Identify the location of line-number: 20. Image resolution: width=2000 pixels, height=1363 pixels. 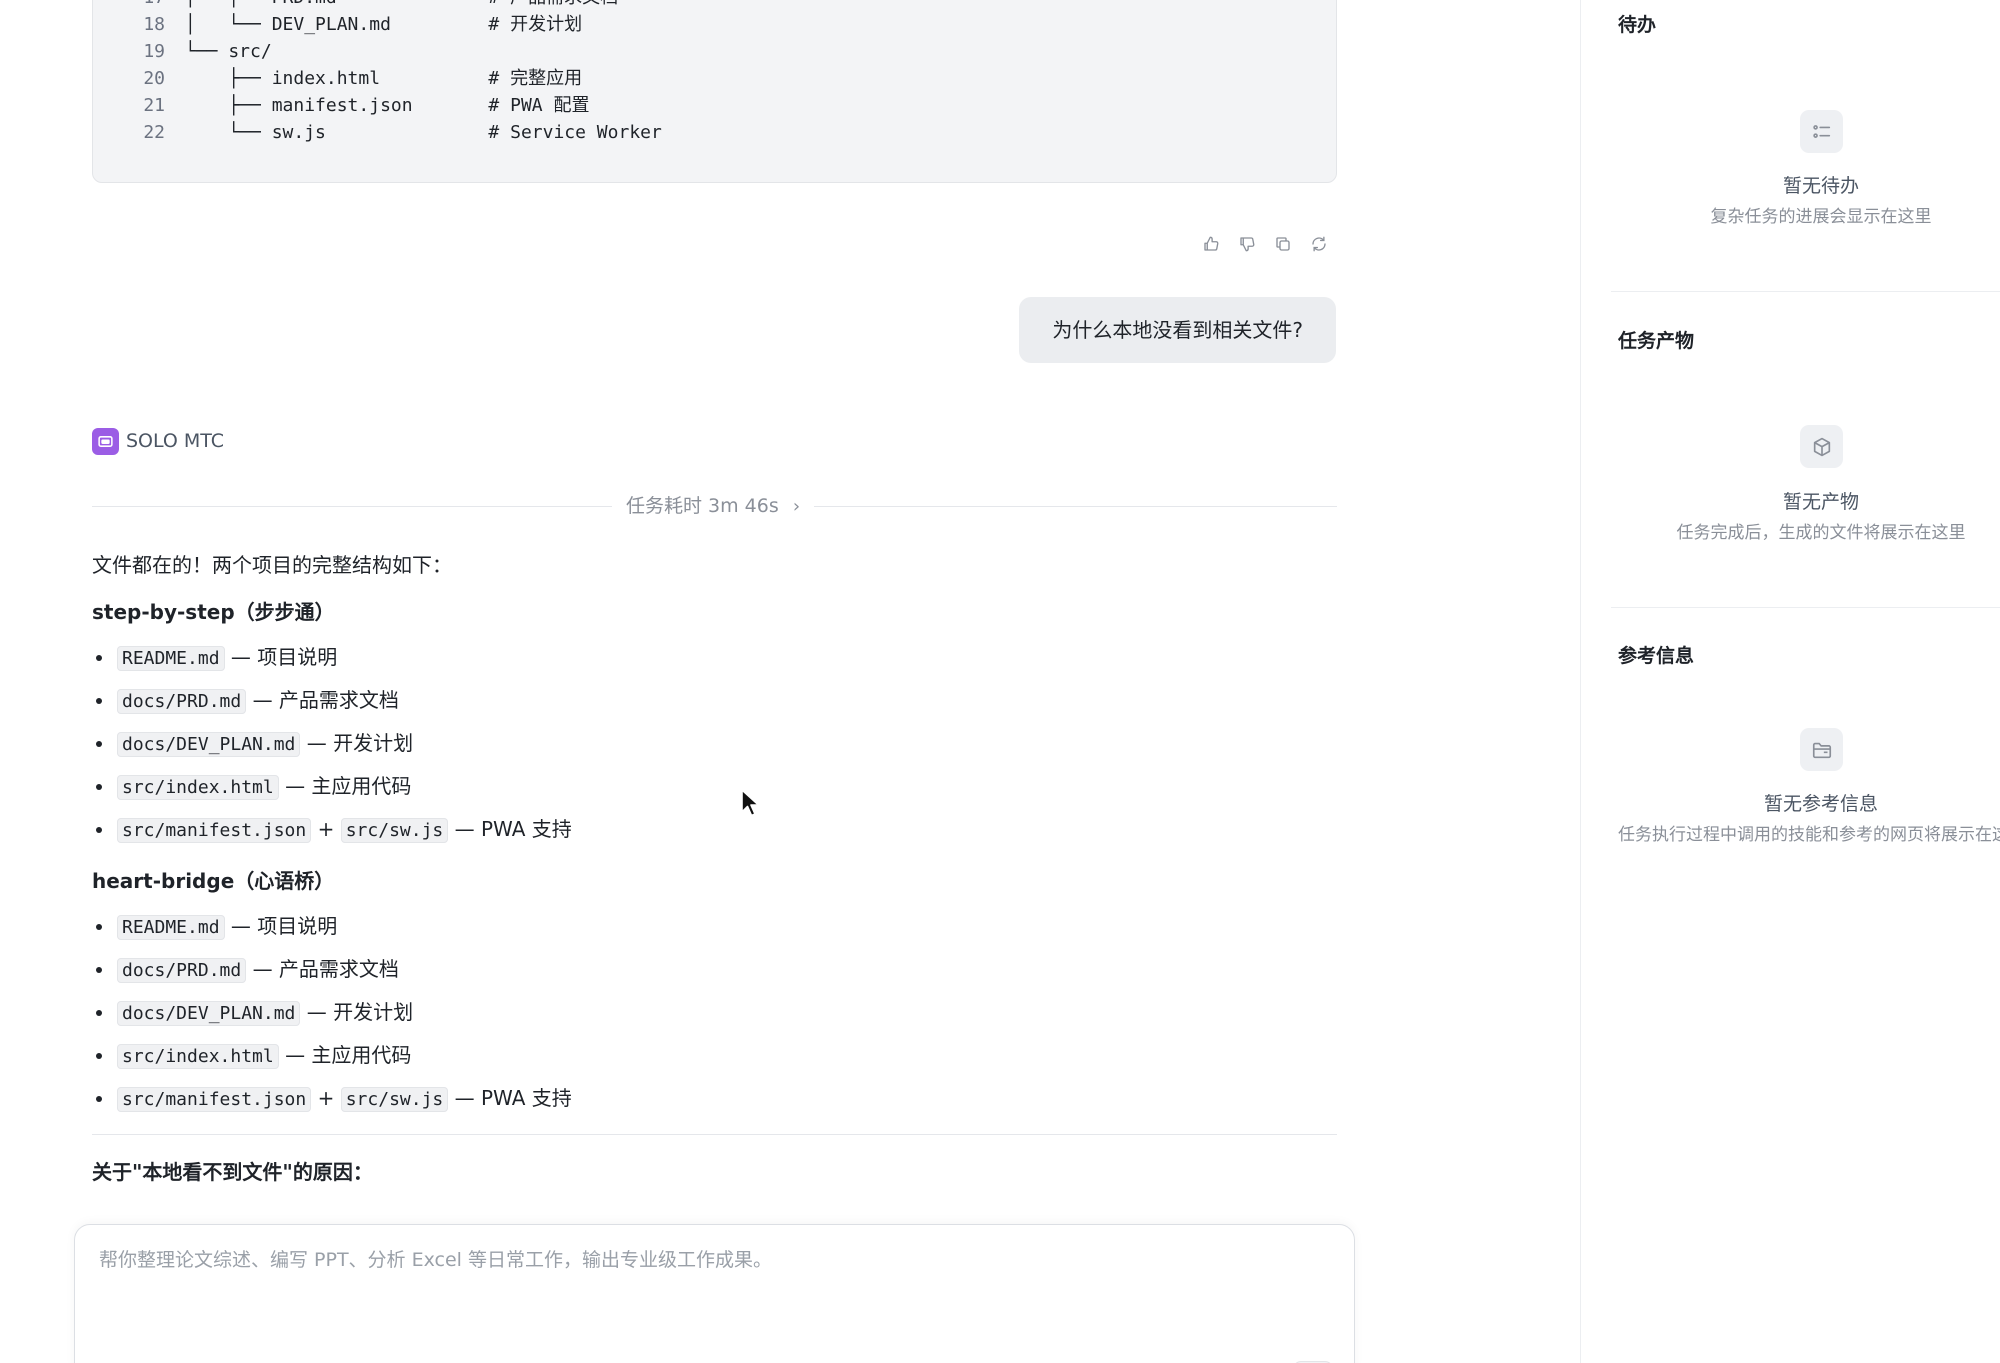
(154, 78).